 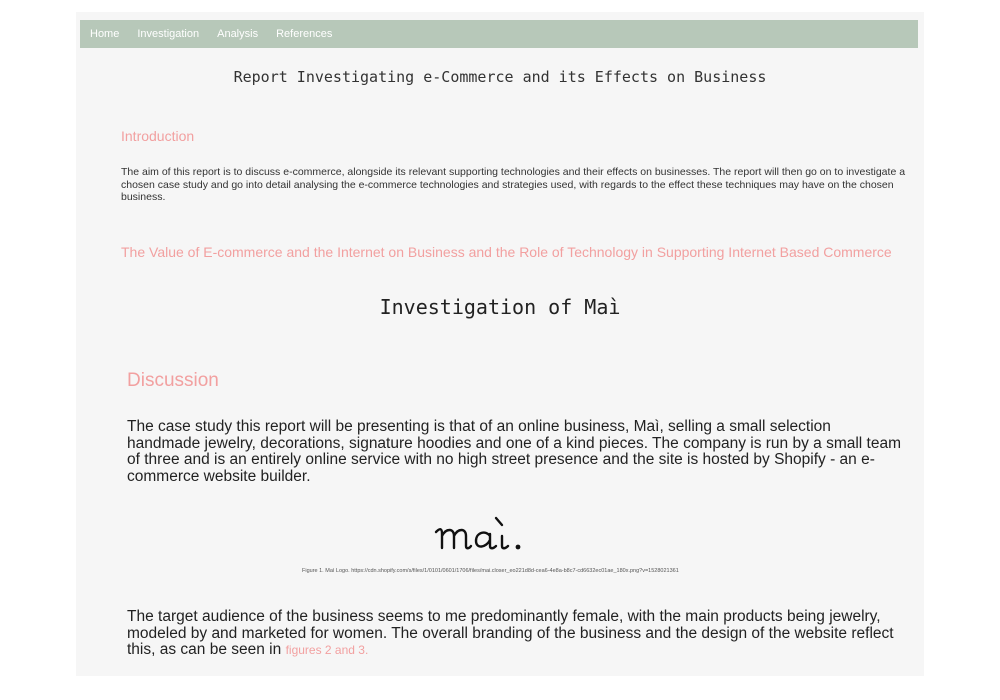 I want to click on introduction-heading: Introduction, so click(x=158, y=136).